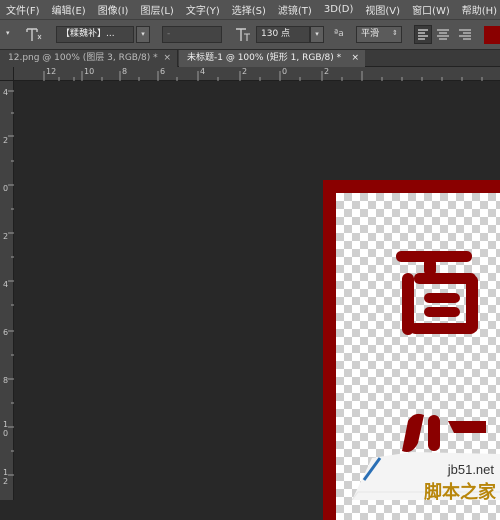 This screenshot has height=520, width=500. What do you see at coordinates (243, 34) in the screenshot?
I see `font-size-icon` at bounding box center [243, 34].